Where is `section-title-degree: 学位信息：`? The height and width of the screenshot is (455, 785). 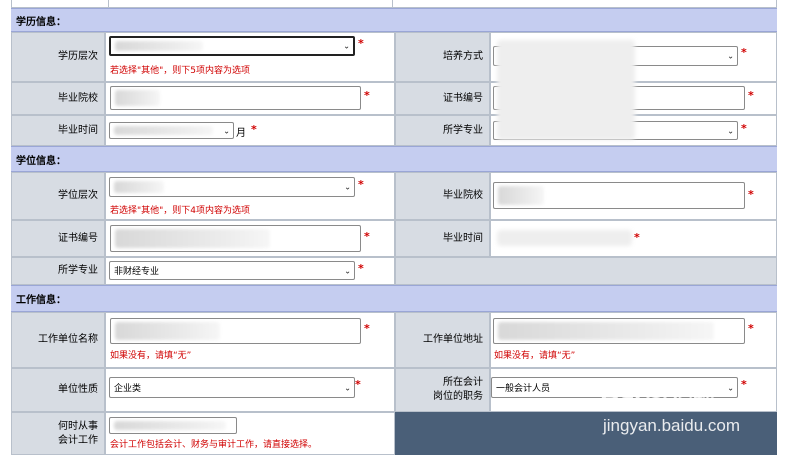 section-title-degree: 学位信息： is located at coordinates (41, 161).